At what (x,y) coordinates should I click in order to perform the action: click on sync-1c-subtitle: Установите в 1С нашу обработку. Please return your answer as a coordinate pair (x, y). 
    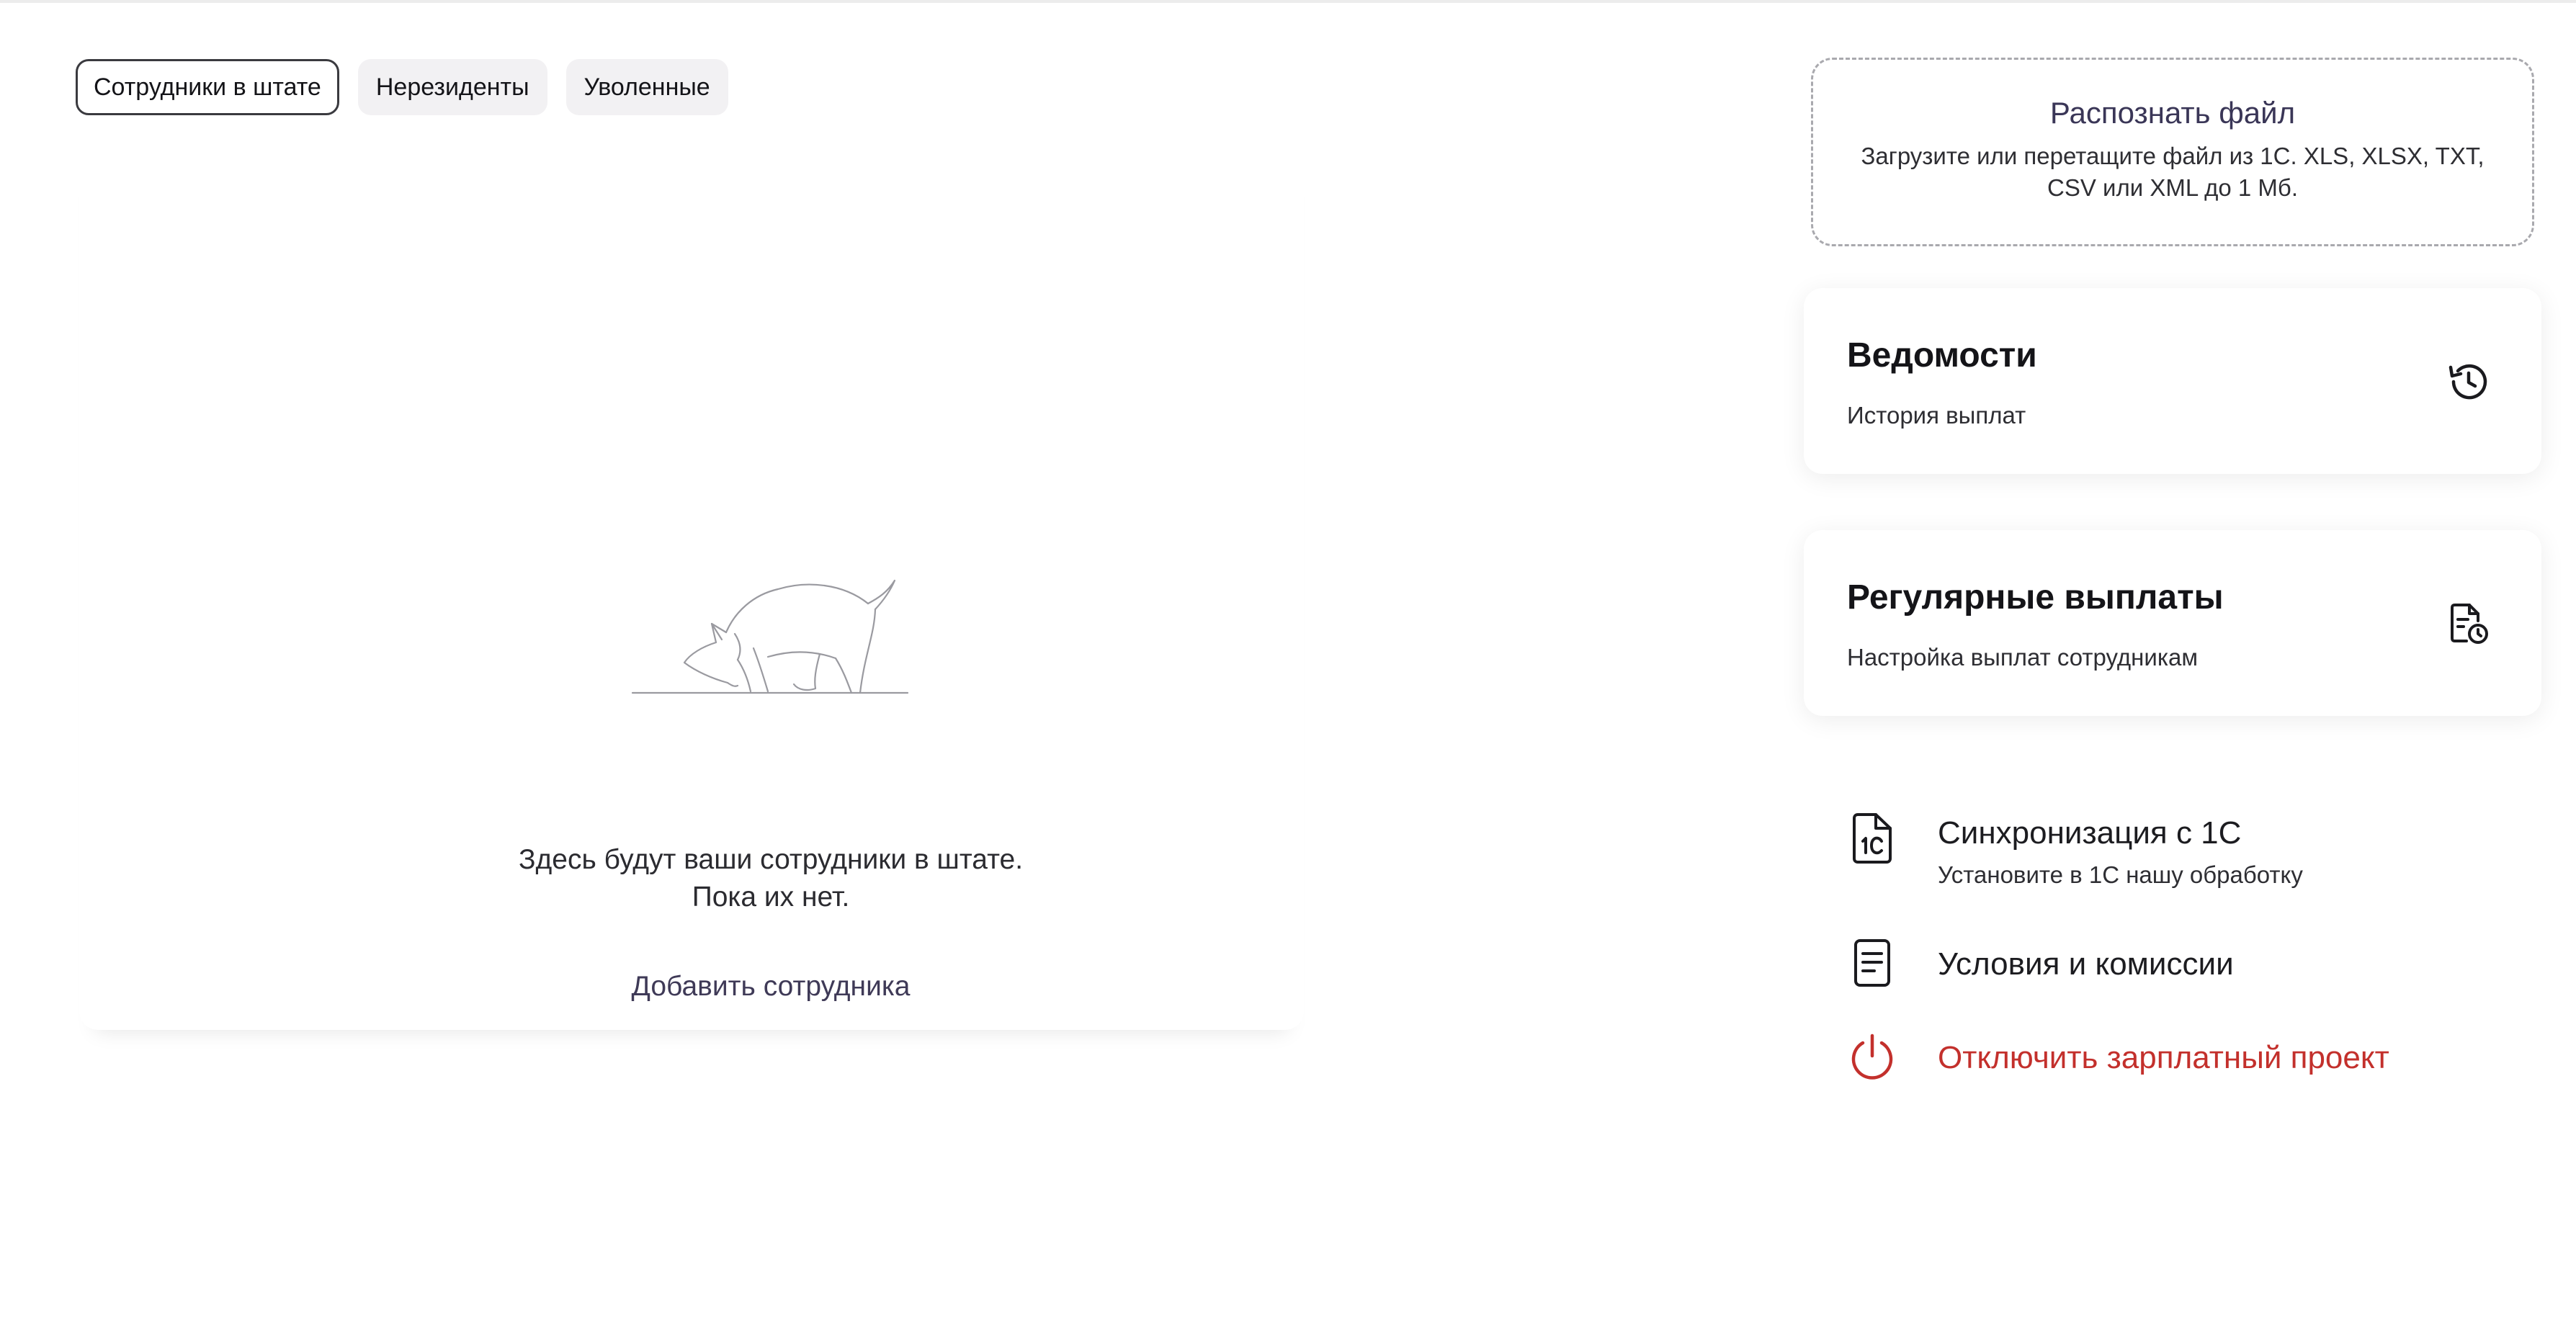
    Looking at the image, I should click on (2120, 874).